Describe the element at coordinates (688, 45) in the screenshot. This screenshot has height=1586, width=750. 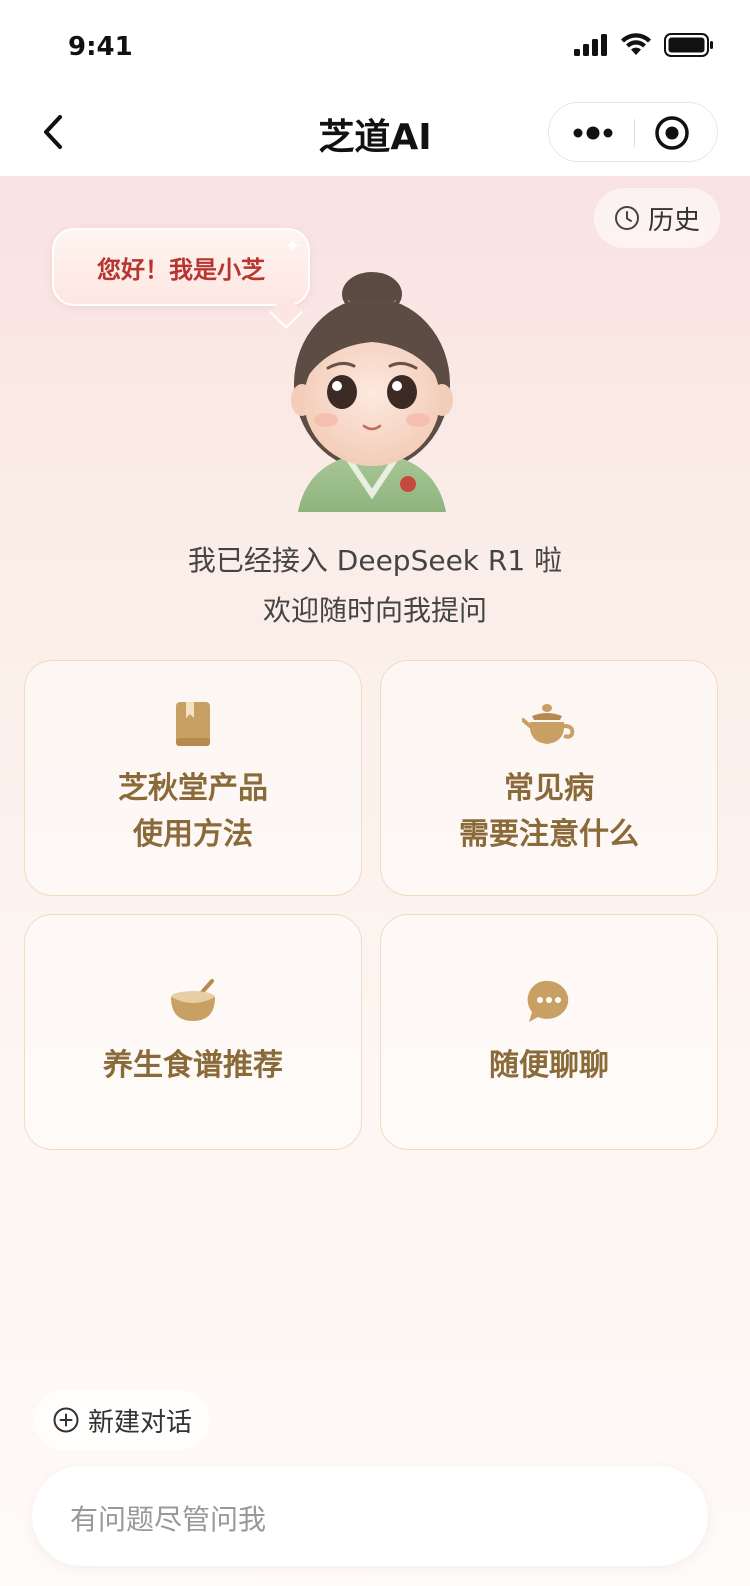
I see `battery-icon` at that location.